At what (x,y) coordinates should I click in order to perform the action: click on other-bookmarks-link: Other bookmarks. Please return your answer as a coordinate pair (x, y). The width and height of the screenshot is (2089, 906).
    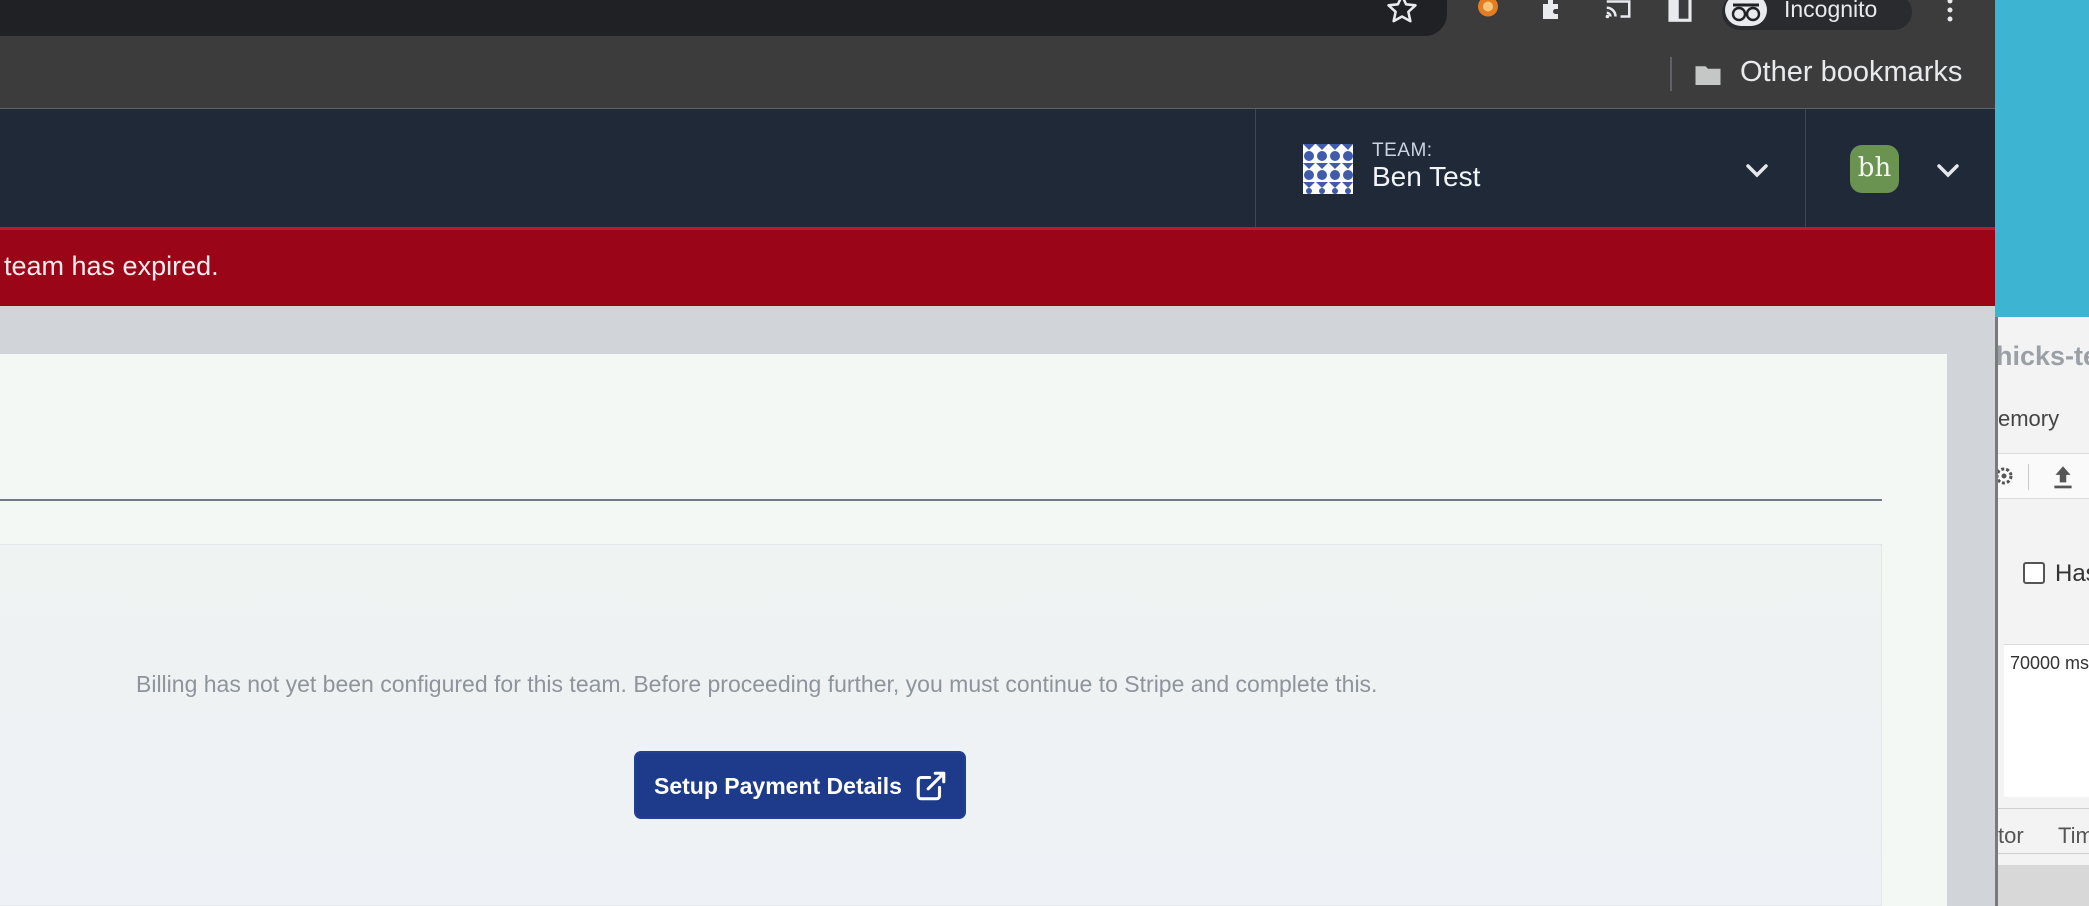
    Looking at the image, I should click on (1851, 72).